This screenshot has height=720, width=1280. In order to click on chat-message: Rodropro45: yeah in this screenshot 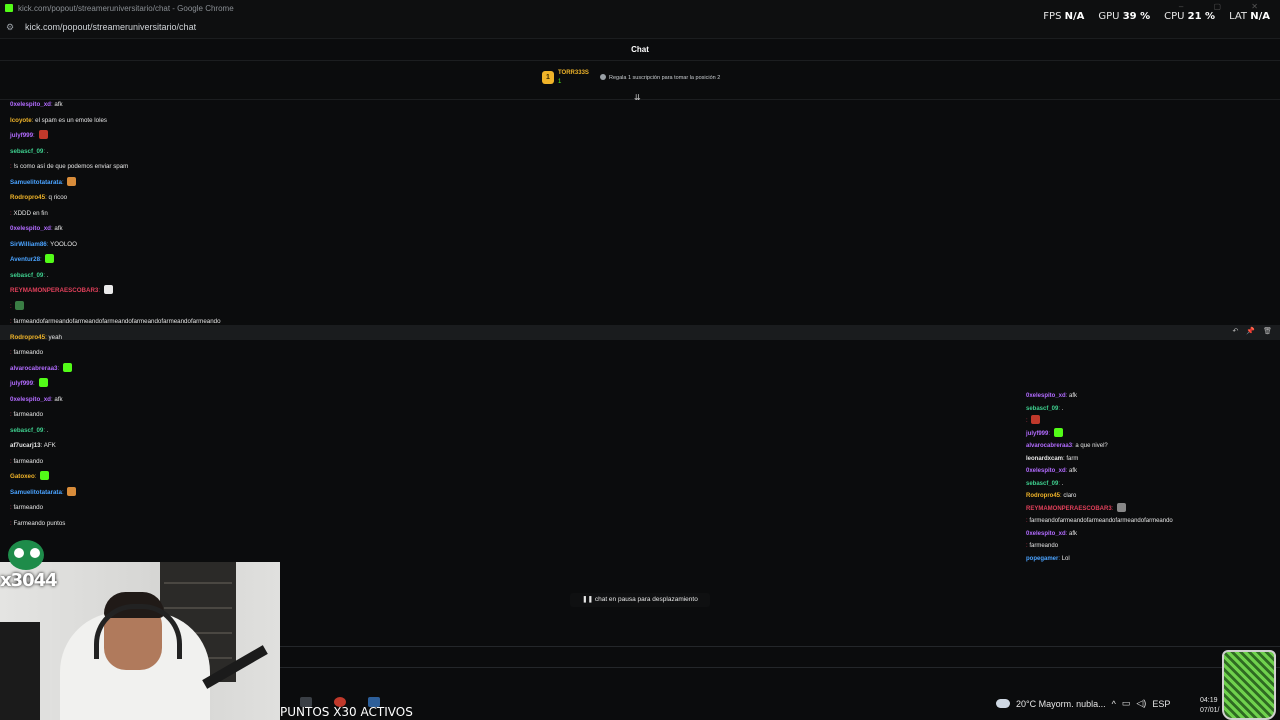, I will do `click(510, 338)`.